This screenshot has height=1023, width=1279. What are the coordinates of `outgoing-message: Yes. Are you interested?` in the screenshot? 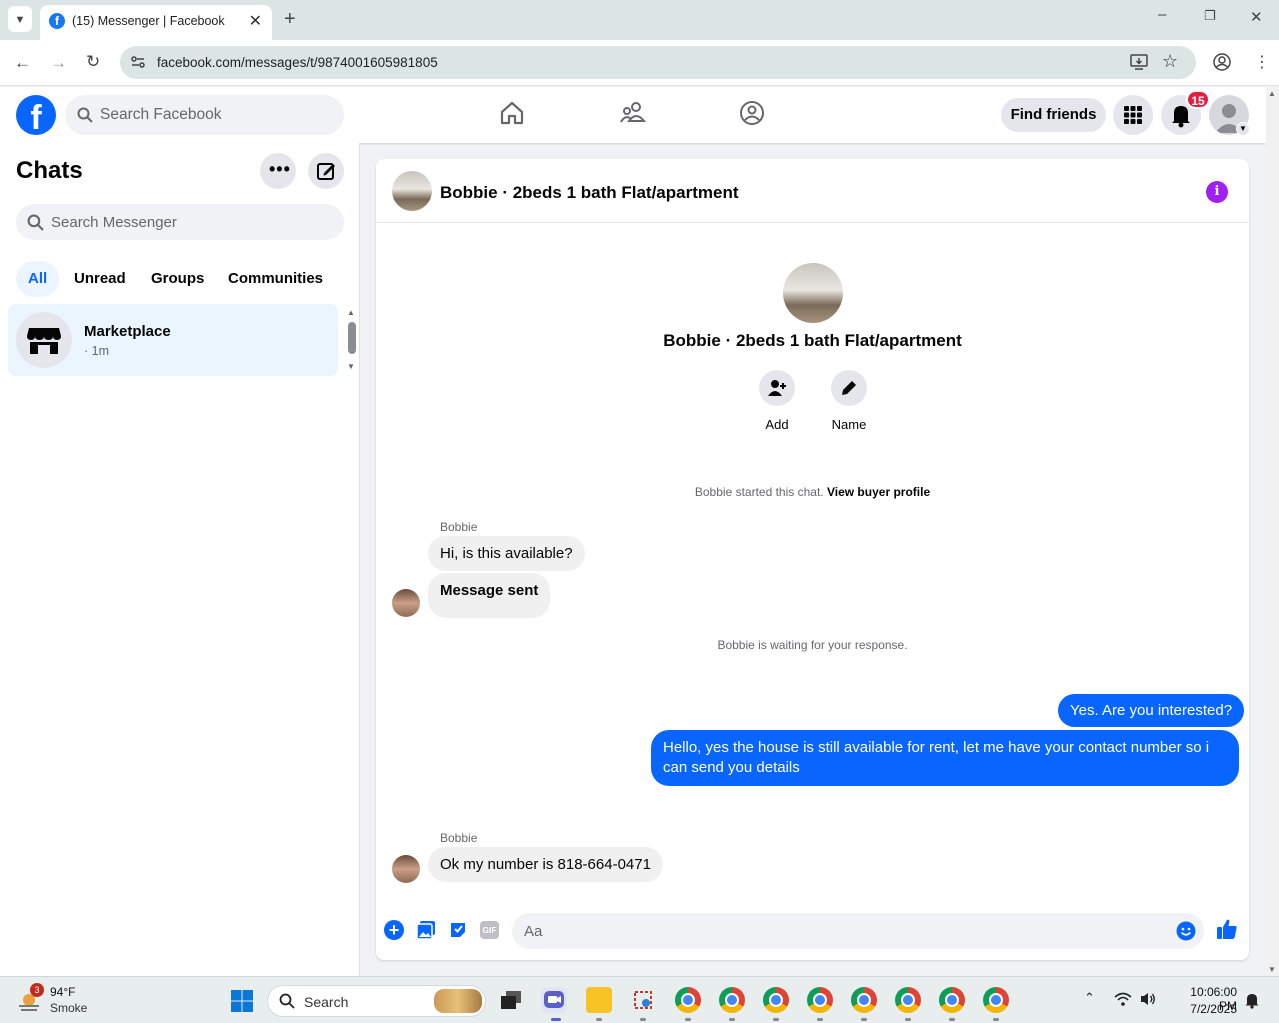 It's located at (1151, 710).